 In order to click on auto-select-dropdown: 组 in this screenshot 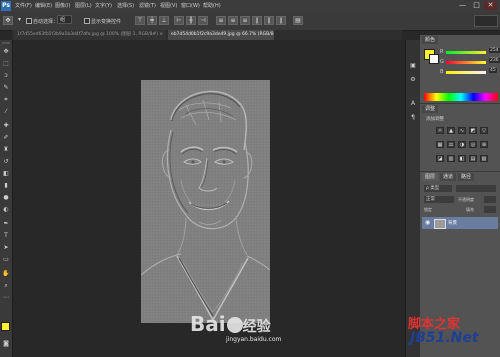, I will do `click(64, 19)`.